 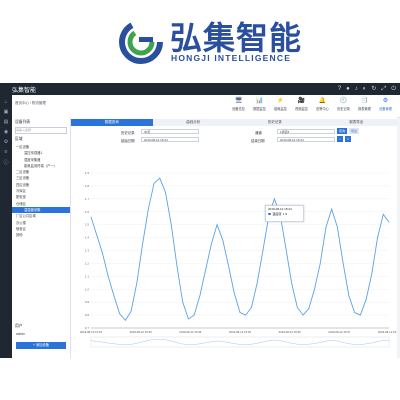 I want to click on settings-rail-icon: ⚙, so click(x=6, y=142).